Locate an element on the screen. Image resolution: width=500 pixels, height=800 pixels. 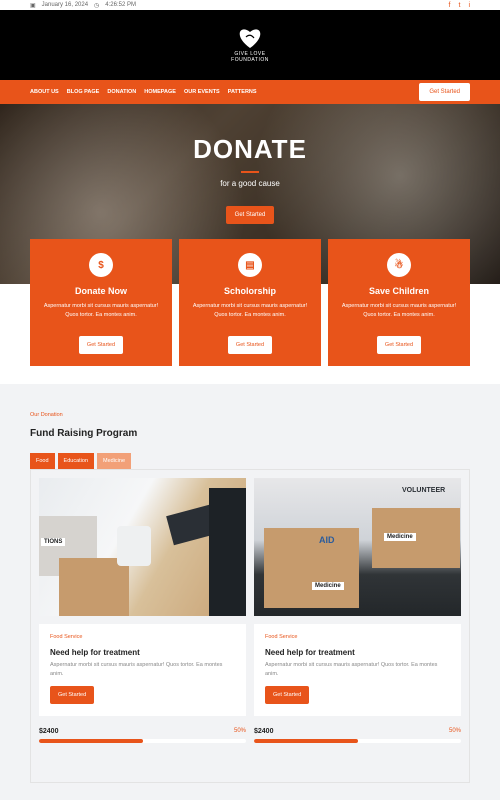
nav-item-donation: DONATION is located at coordinates (121, 92).